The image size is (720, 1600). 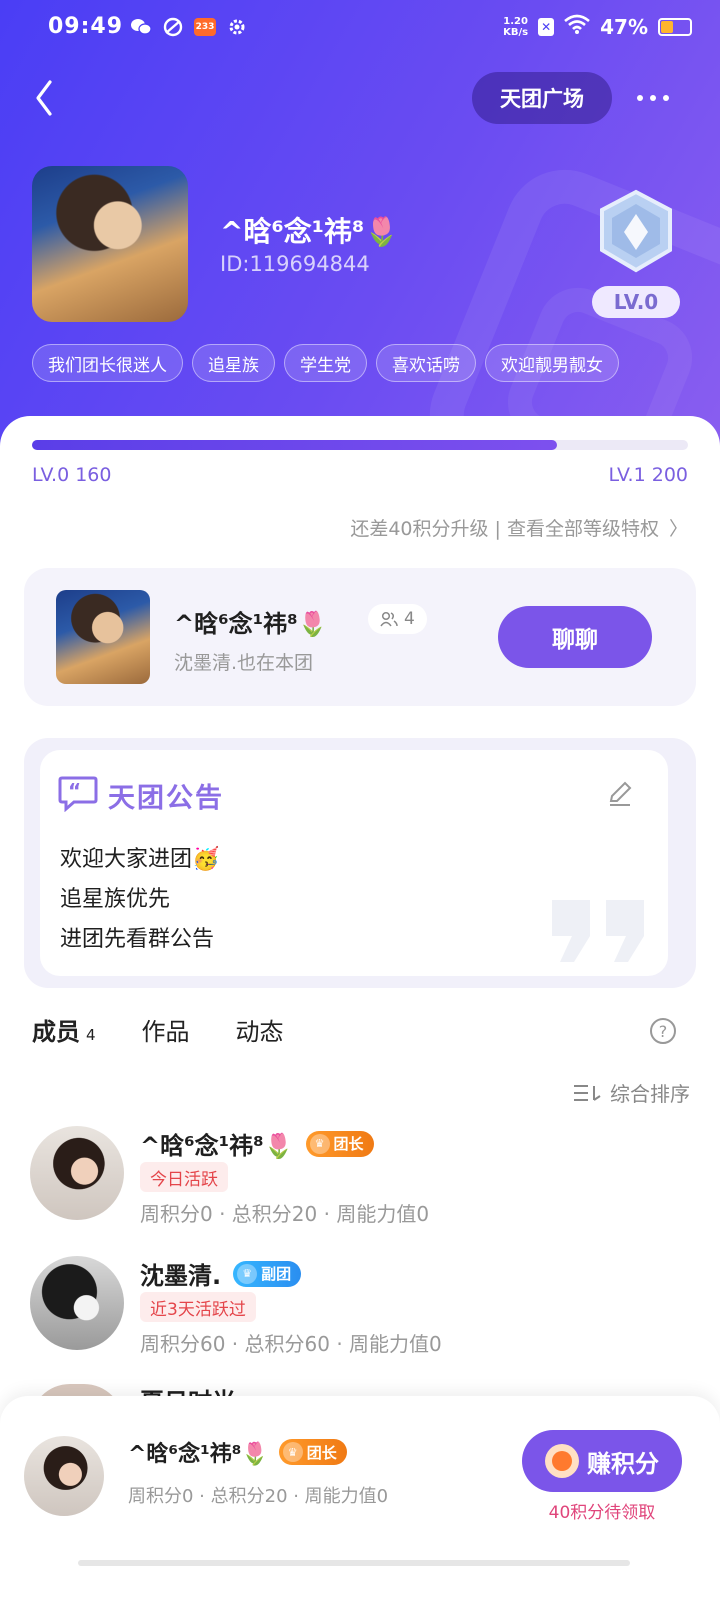 What do you see at coordinates (504, 529) in the screenshot?
I see `upgrade-hint: 还差40积分升级 | 查看全部等级特权` at bounding box center [504, 529].